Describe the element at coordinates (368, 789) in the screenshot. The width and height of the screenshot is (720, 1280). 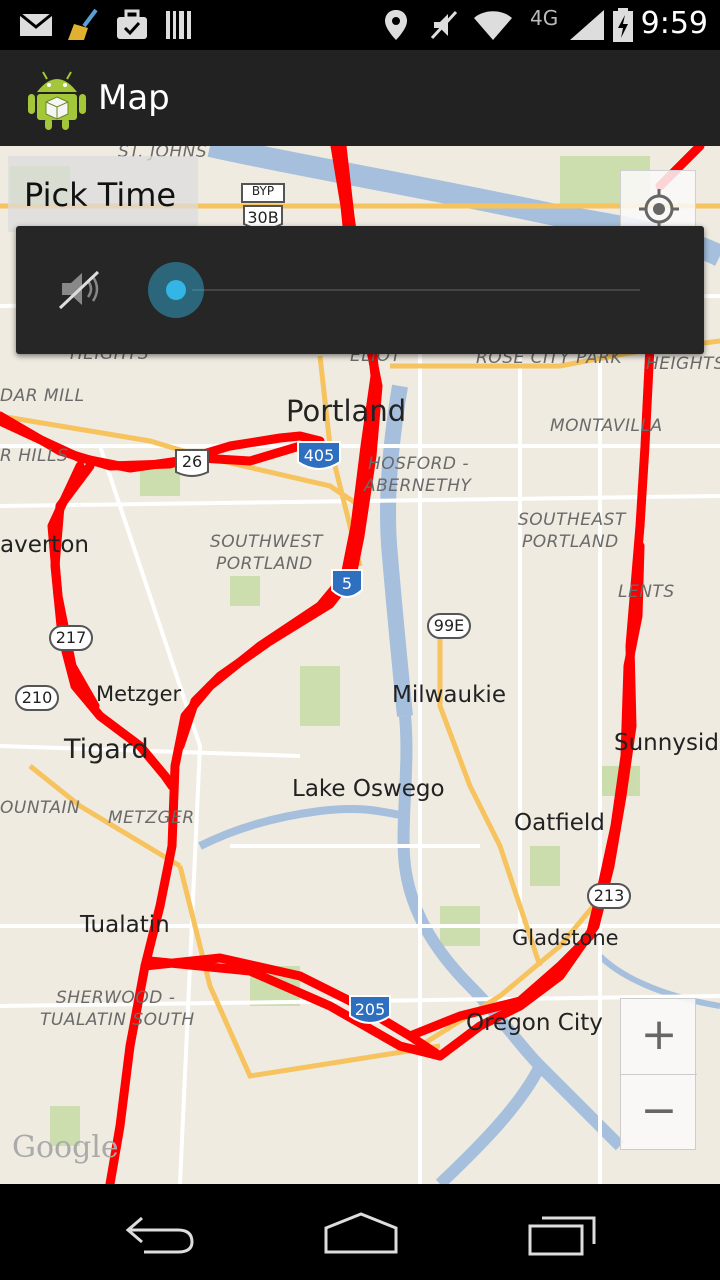
I see `place-label-lake-oswego: Lake Oswego` at that location.